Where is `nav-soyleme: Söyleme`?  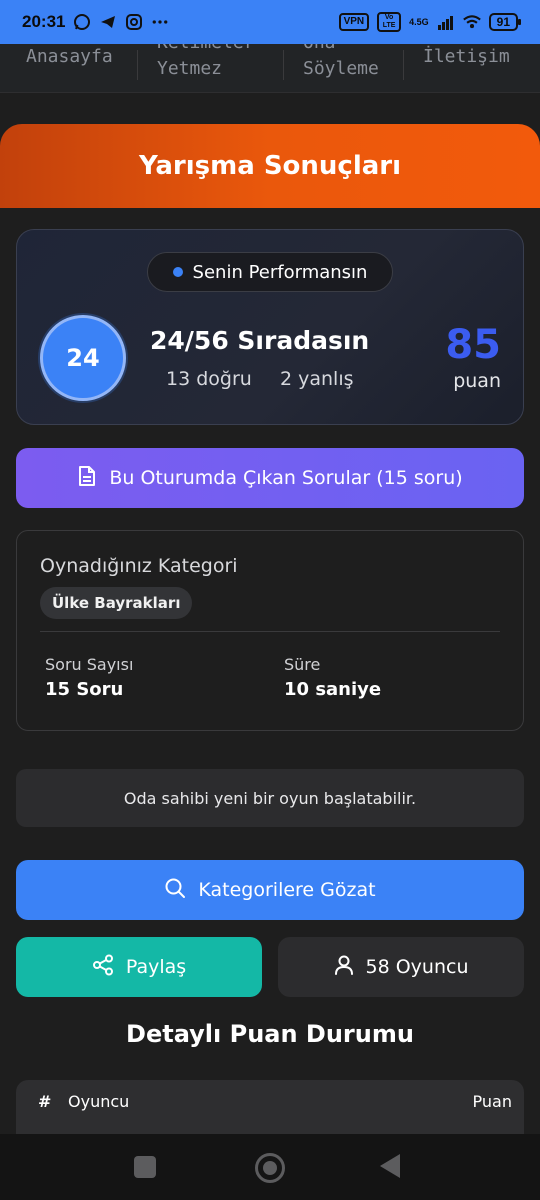 nav-soyleme: Söyleme is located at coordinates (341, 69).